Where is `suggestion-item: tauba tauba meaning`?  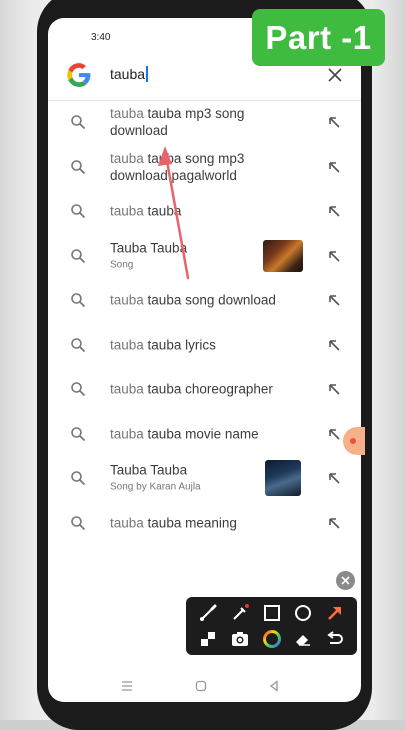 suggestion-item: tauba tauba meaning is located at coordinates (204, 523).